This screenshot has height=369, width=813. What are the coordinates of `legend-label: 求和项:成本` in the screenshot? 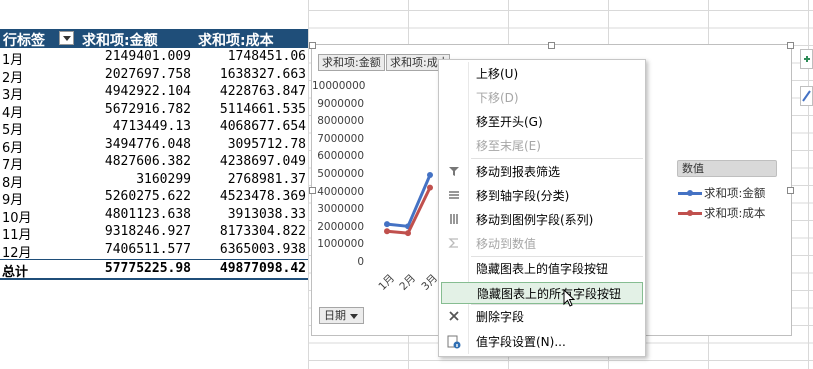 It's located at (735, 213).